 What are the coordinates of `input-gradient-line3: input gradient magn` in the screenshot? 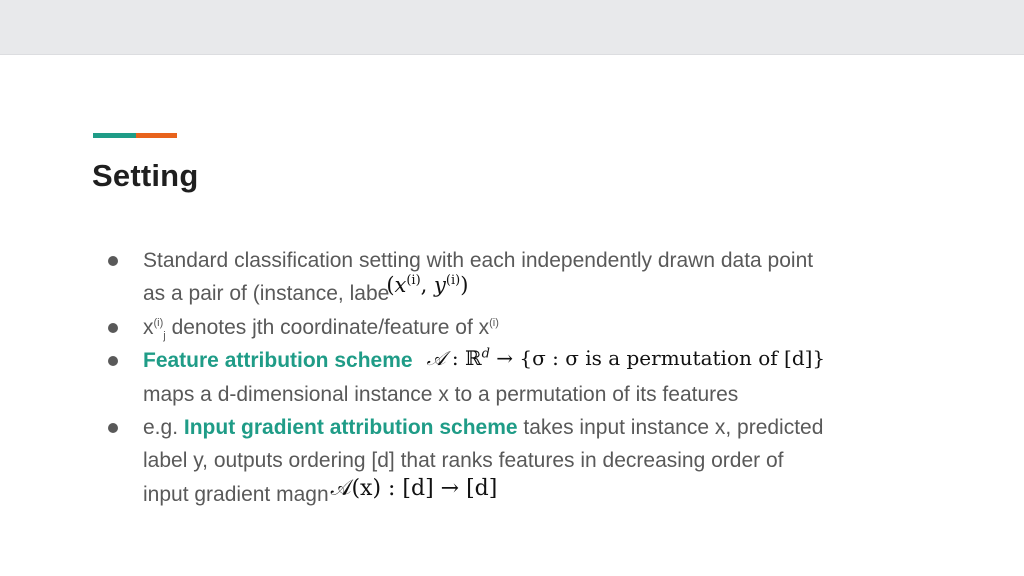 It's located at (236, 494).